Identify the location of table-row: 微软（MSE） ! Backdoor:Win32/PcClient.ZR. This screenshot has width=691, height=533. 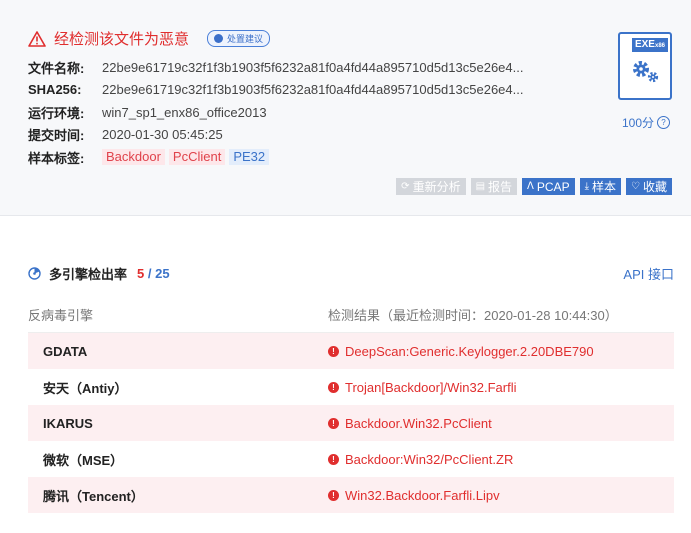
(351, 459).